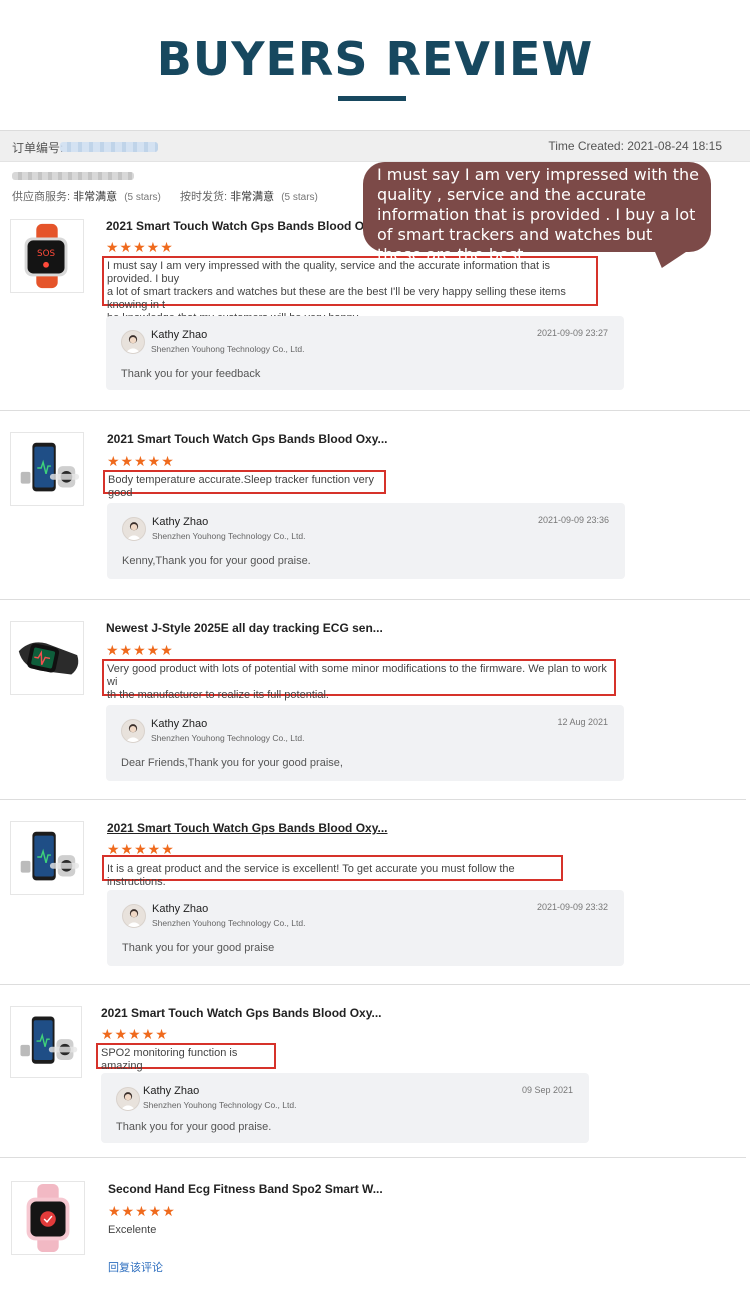 Image resolution: width=750 pixels, height=1294 pixels. Describe the element at coordinates (547, 1090) in the screenshot. I see `reply-date: 09 Sep 2021` at that location.